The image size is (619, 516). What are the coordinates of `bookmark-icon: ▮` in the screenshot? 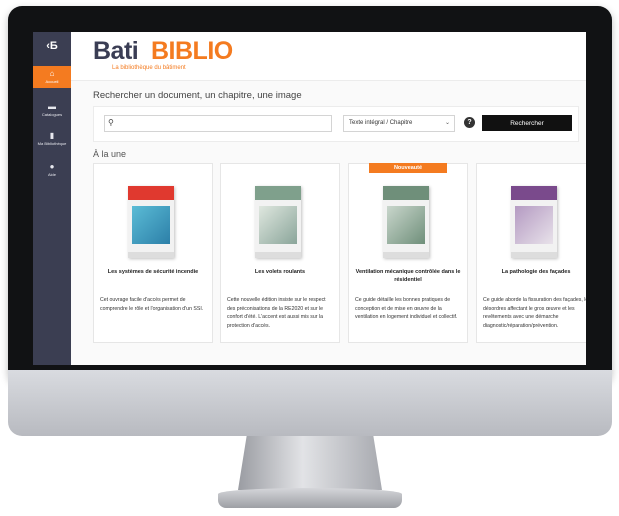 It's located at (52, 135).